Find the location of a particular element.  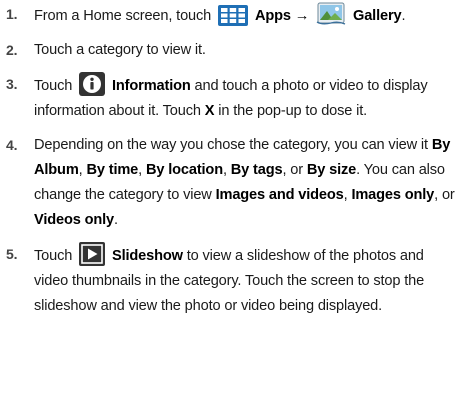

step-number: 1. is located at coordinates (12, 14).